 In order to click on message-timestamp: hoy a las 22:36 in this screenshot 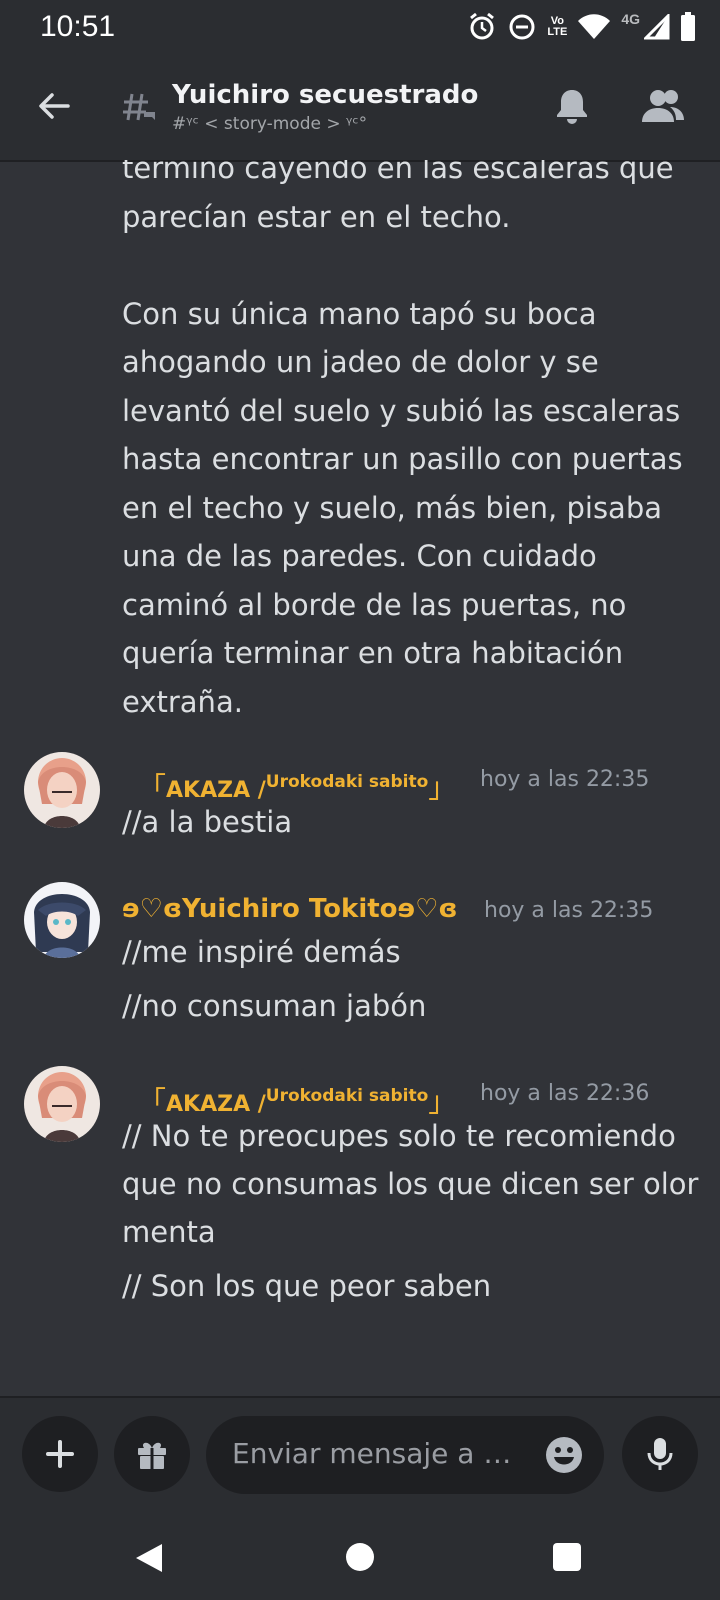, I will do `click(565, 1093)`.